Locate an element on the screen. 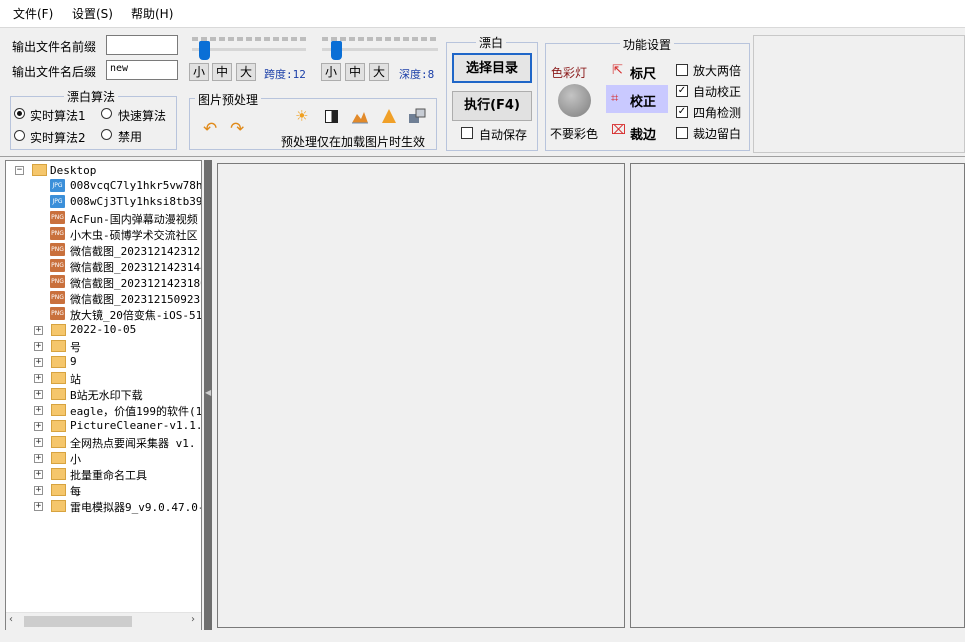  crop-margin-label: 裁边留白 is located at coordinates (717, 133).